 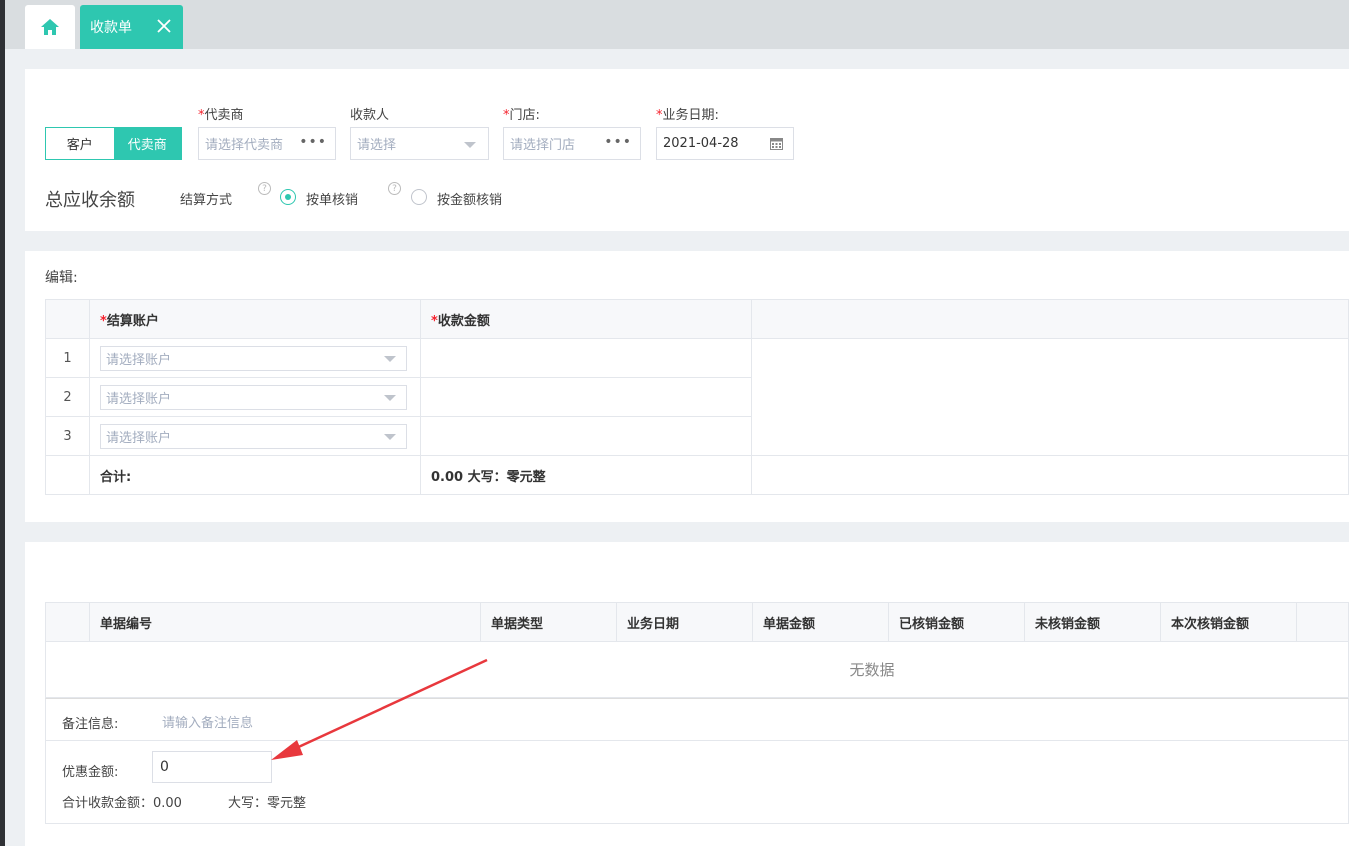 What do you see at coordinates (122, 803) in the screenshot?
I see `total-received: 合计收款金额：0.00` at bounding box center [122, 803].